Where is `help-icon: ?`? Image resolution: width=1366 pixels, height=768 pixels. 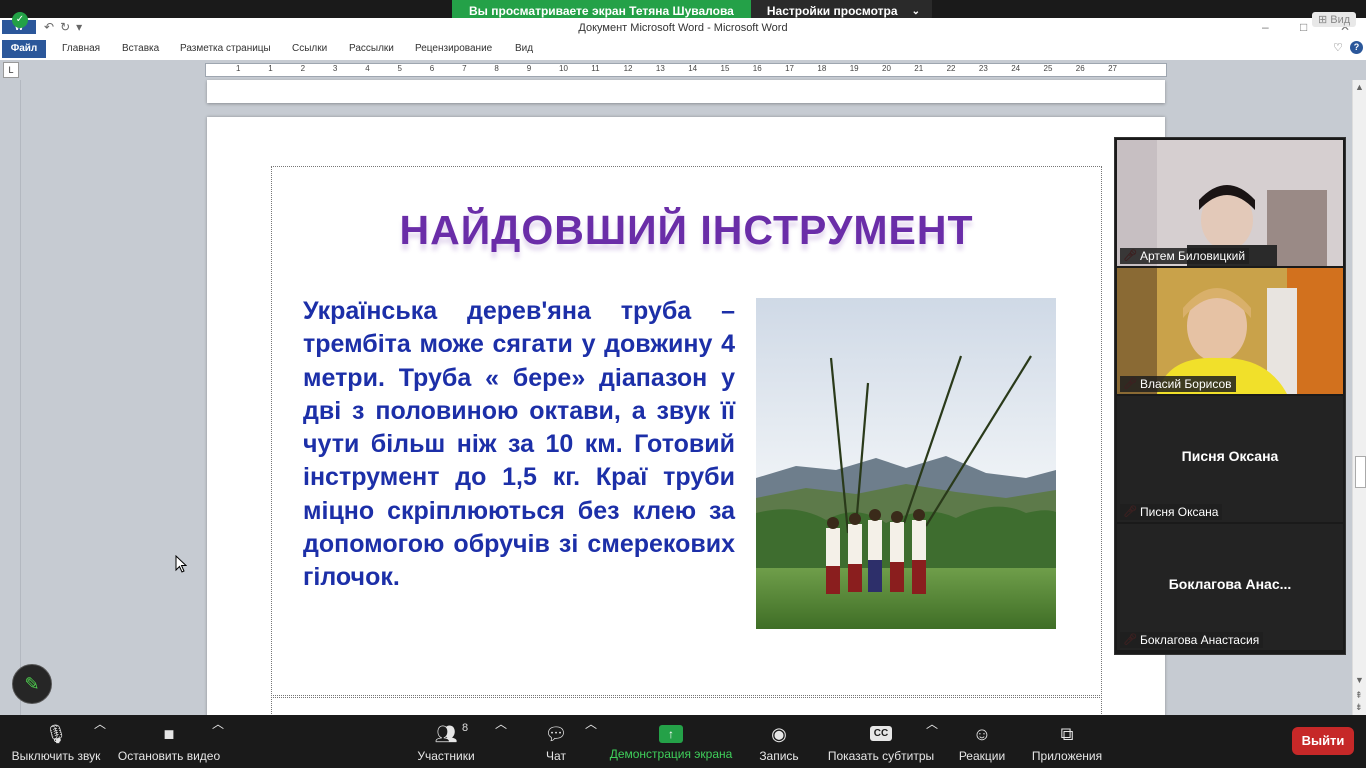
help-icon: ? is located at coordinates (1356, 47).